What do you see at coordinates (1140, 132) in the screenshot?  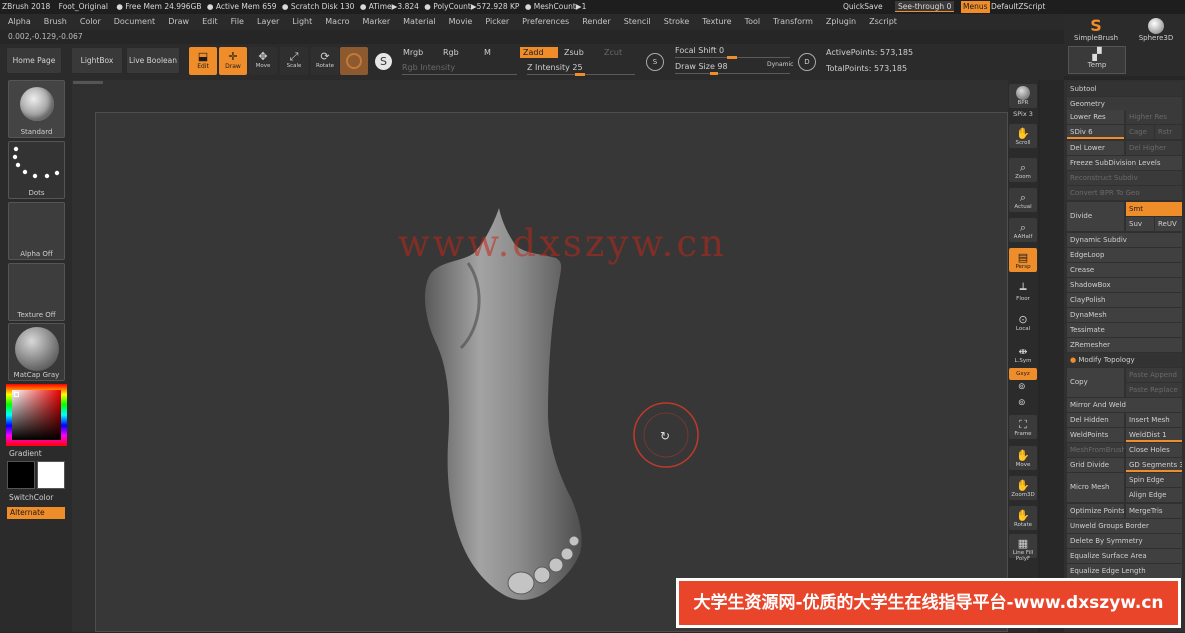 I see `cage-button: Cage` at bounding box center [1140, 132].